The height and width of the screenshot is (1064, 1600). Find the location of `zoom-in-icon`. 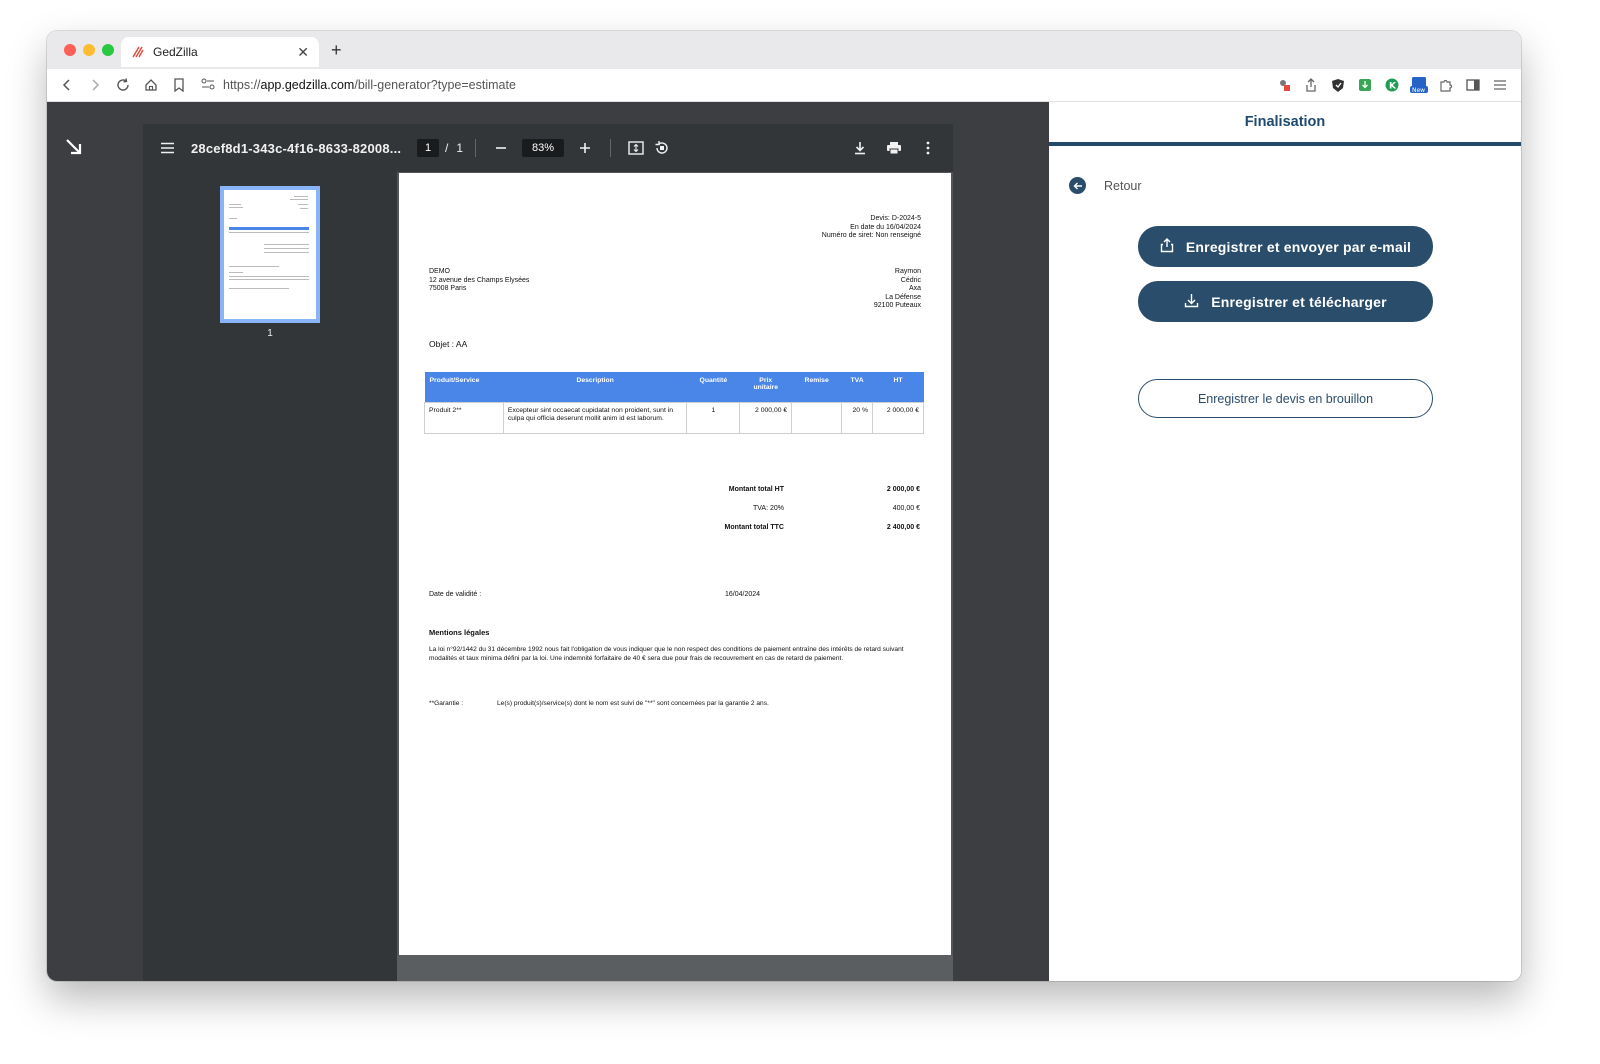

zoom-in-icon is located at coordinates (585, 148).